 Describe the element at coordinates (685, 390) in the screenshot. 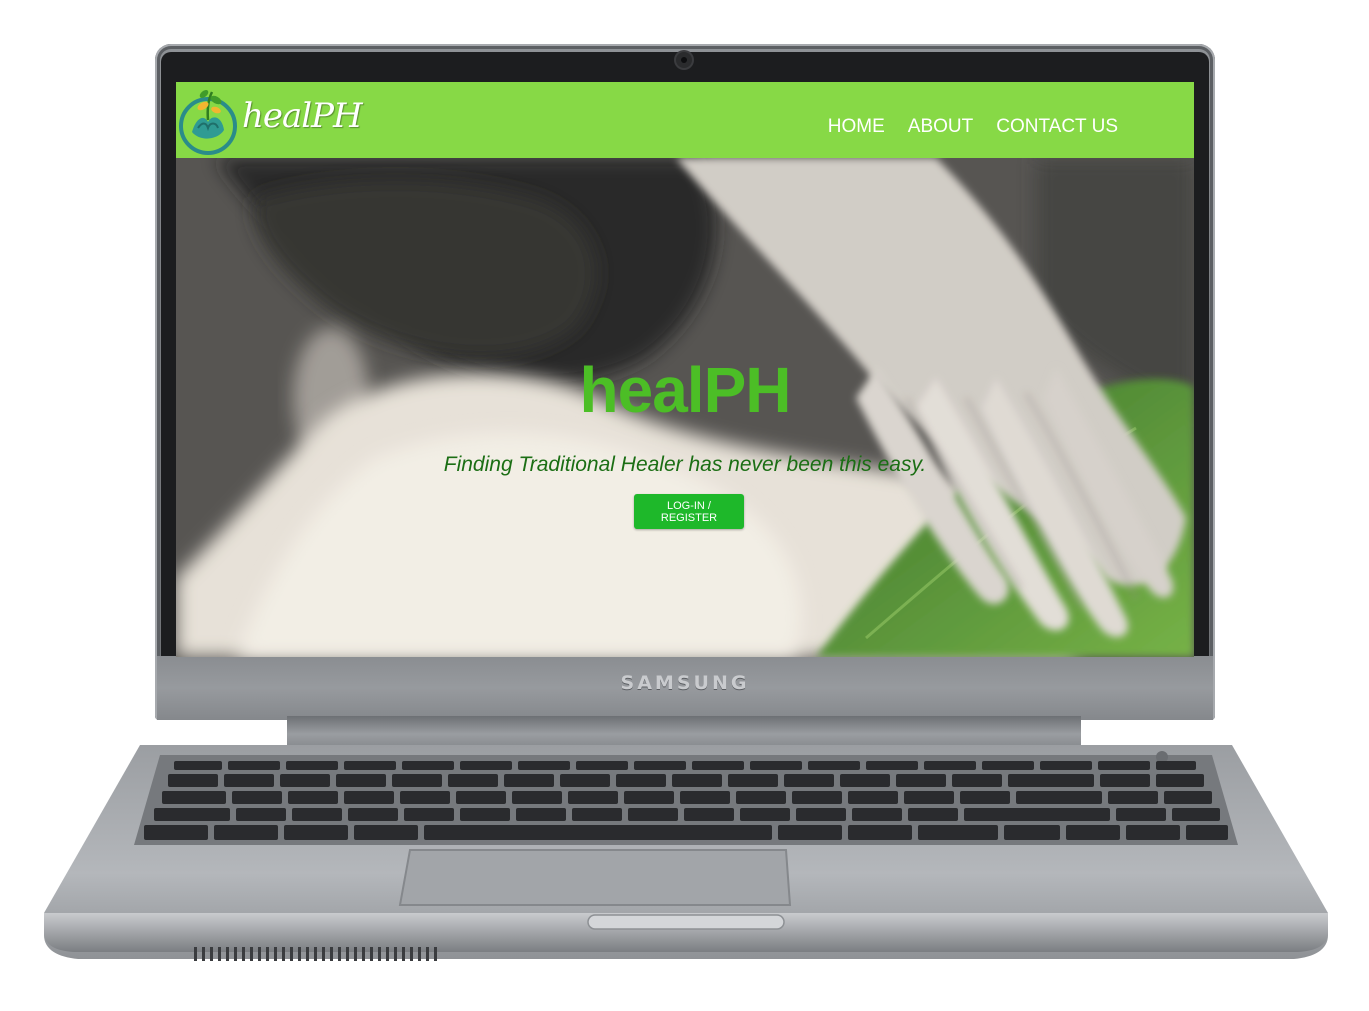

I see `hero-title: healPH` at that location.